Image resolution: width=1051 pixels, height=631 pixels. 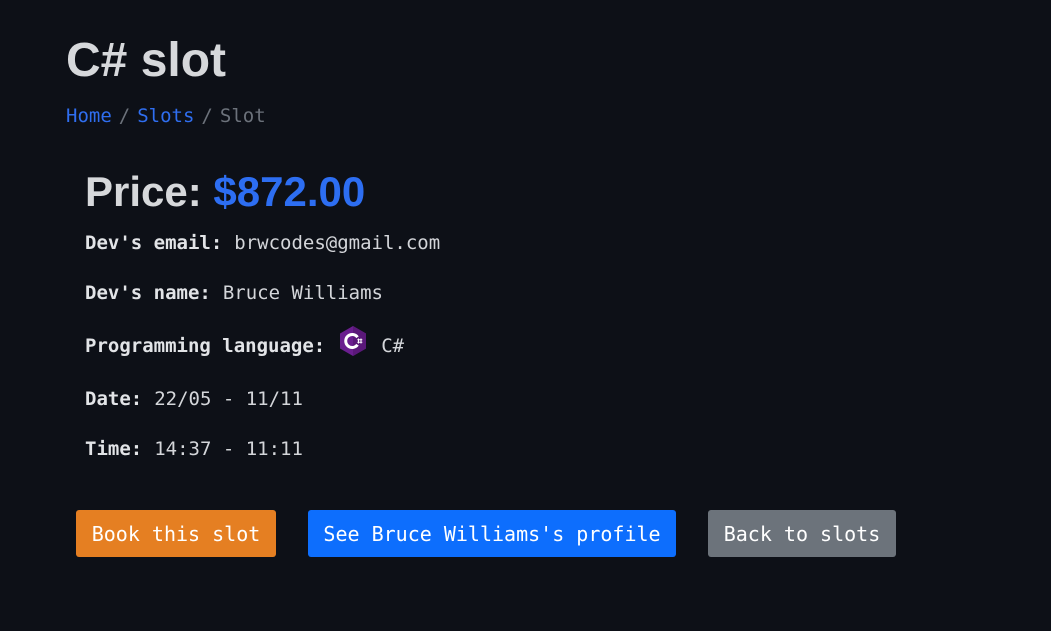 What do you see at coordinates (114, 399) in the screenshot?
I see `date-label: Date:` at bounding box center [114, 399].